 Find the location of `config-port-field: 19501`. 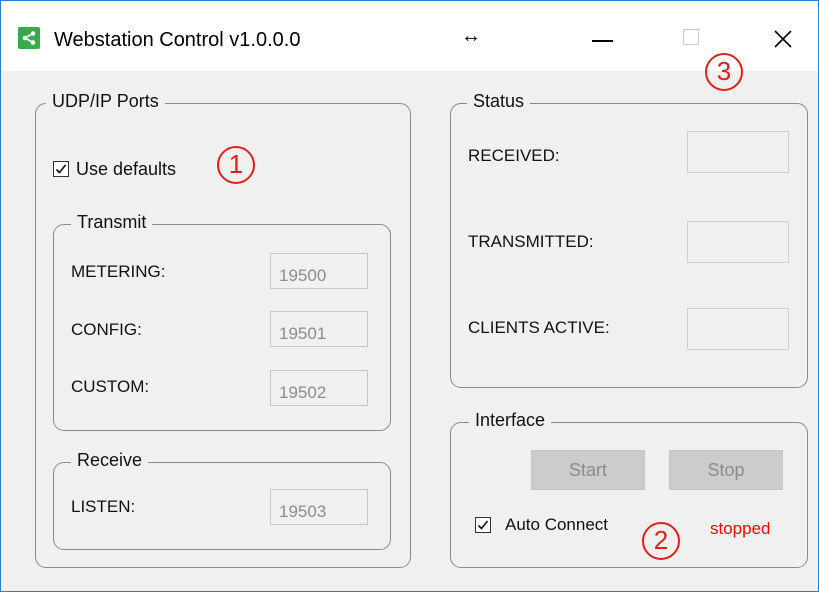

config-port-field: 19501 is located at coordinates (319, 329).